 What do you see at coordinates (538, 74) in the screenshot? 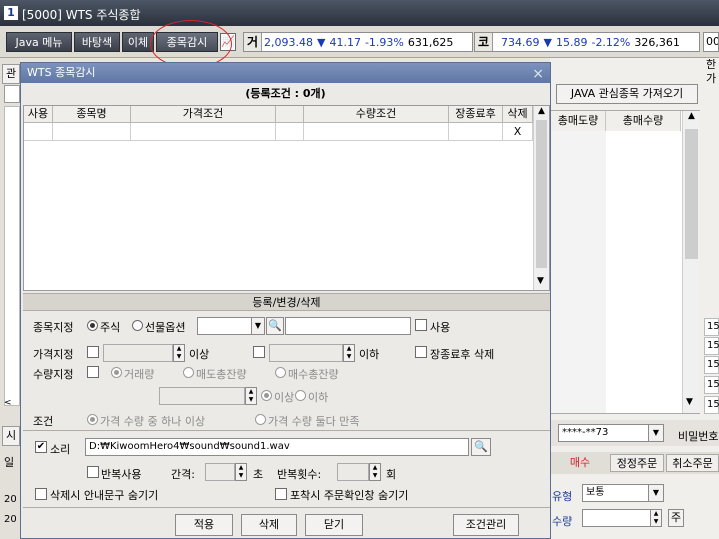
I see `close-icon: ×` at bounding box center [538, 74].